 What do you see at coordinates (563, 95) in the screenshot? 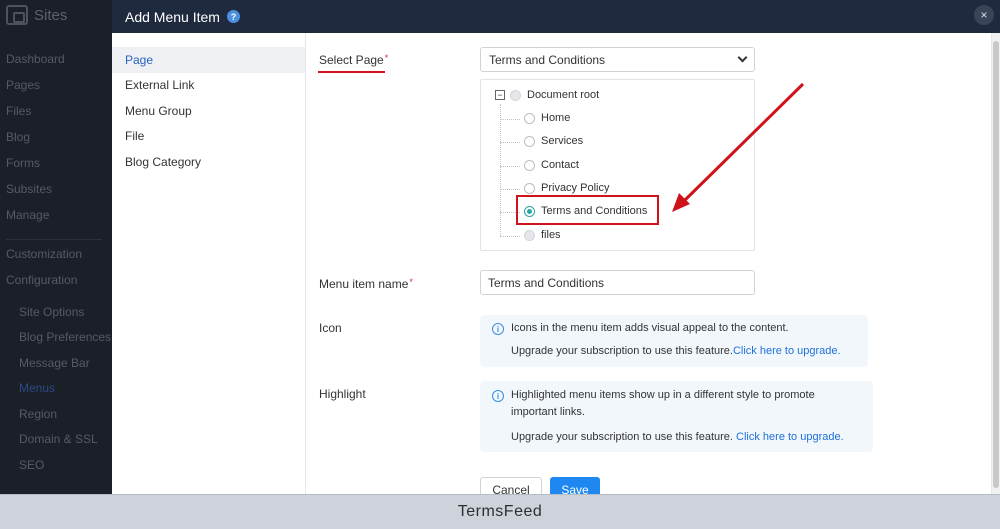
I see `tree-node-label: Document root` at bounding box center [563, 95].